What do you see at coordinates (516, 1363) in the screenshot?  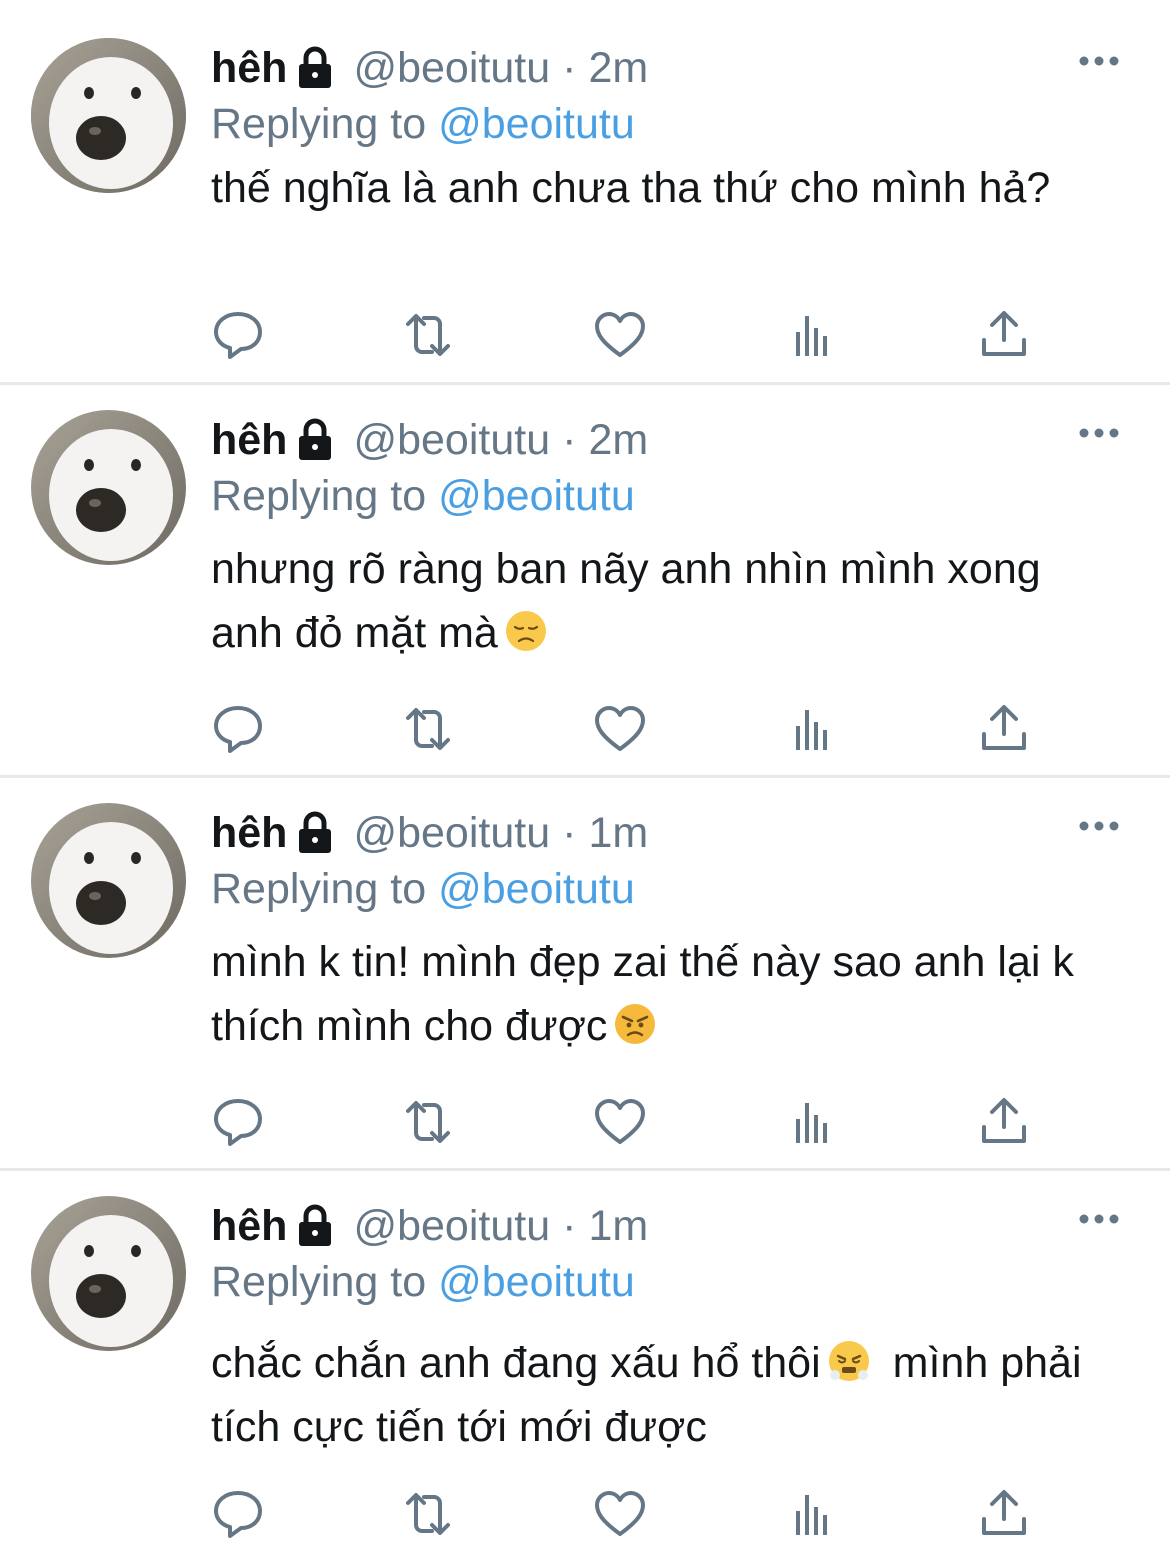 I see `tweet-text-before: chắc chắn anh đang xấu hổ thôi` at bounding box center [516, 1363].